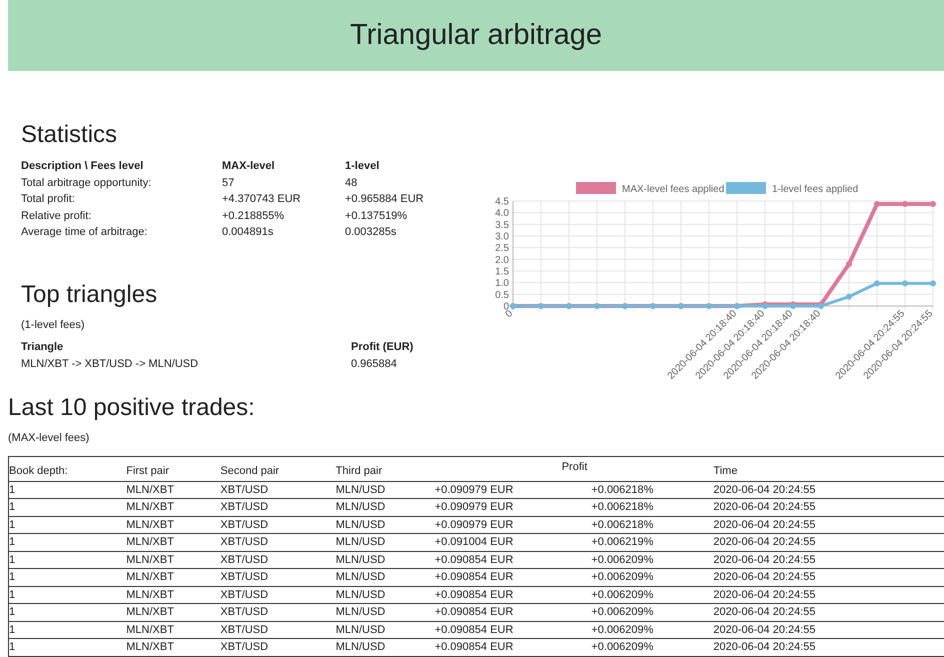 Image resolution: width=944 pixels, height=657 pixels. What do you see at coordinates (376, 216) in the screenshot?
I see `table-cell-text: +0.137519%` at bounding box center [376, 216].